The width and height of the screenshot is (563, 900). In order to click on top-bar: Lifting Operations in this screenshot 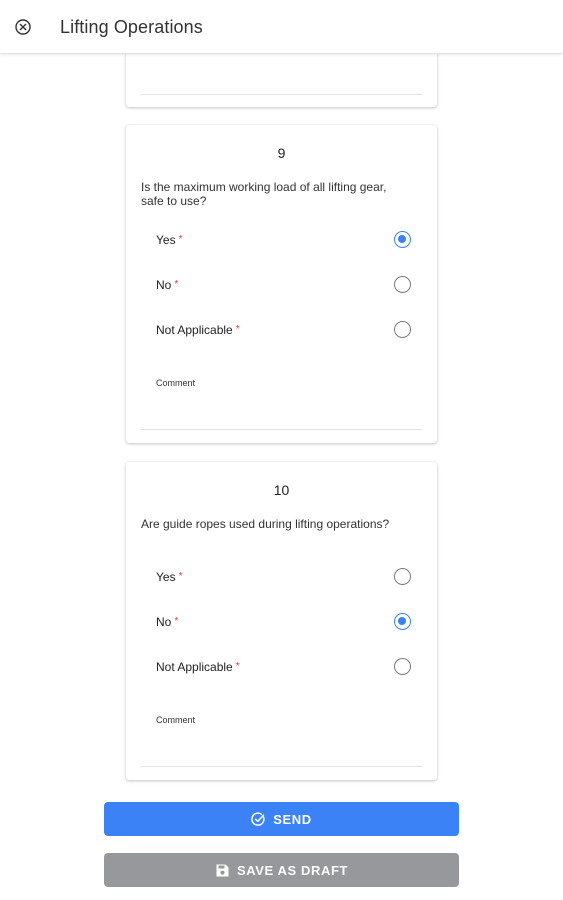, I will do `click(281, 27)`.